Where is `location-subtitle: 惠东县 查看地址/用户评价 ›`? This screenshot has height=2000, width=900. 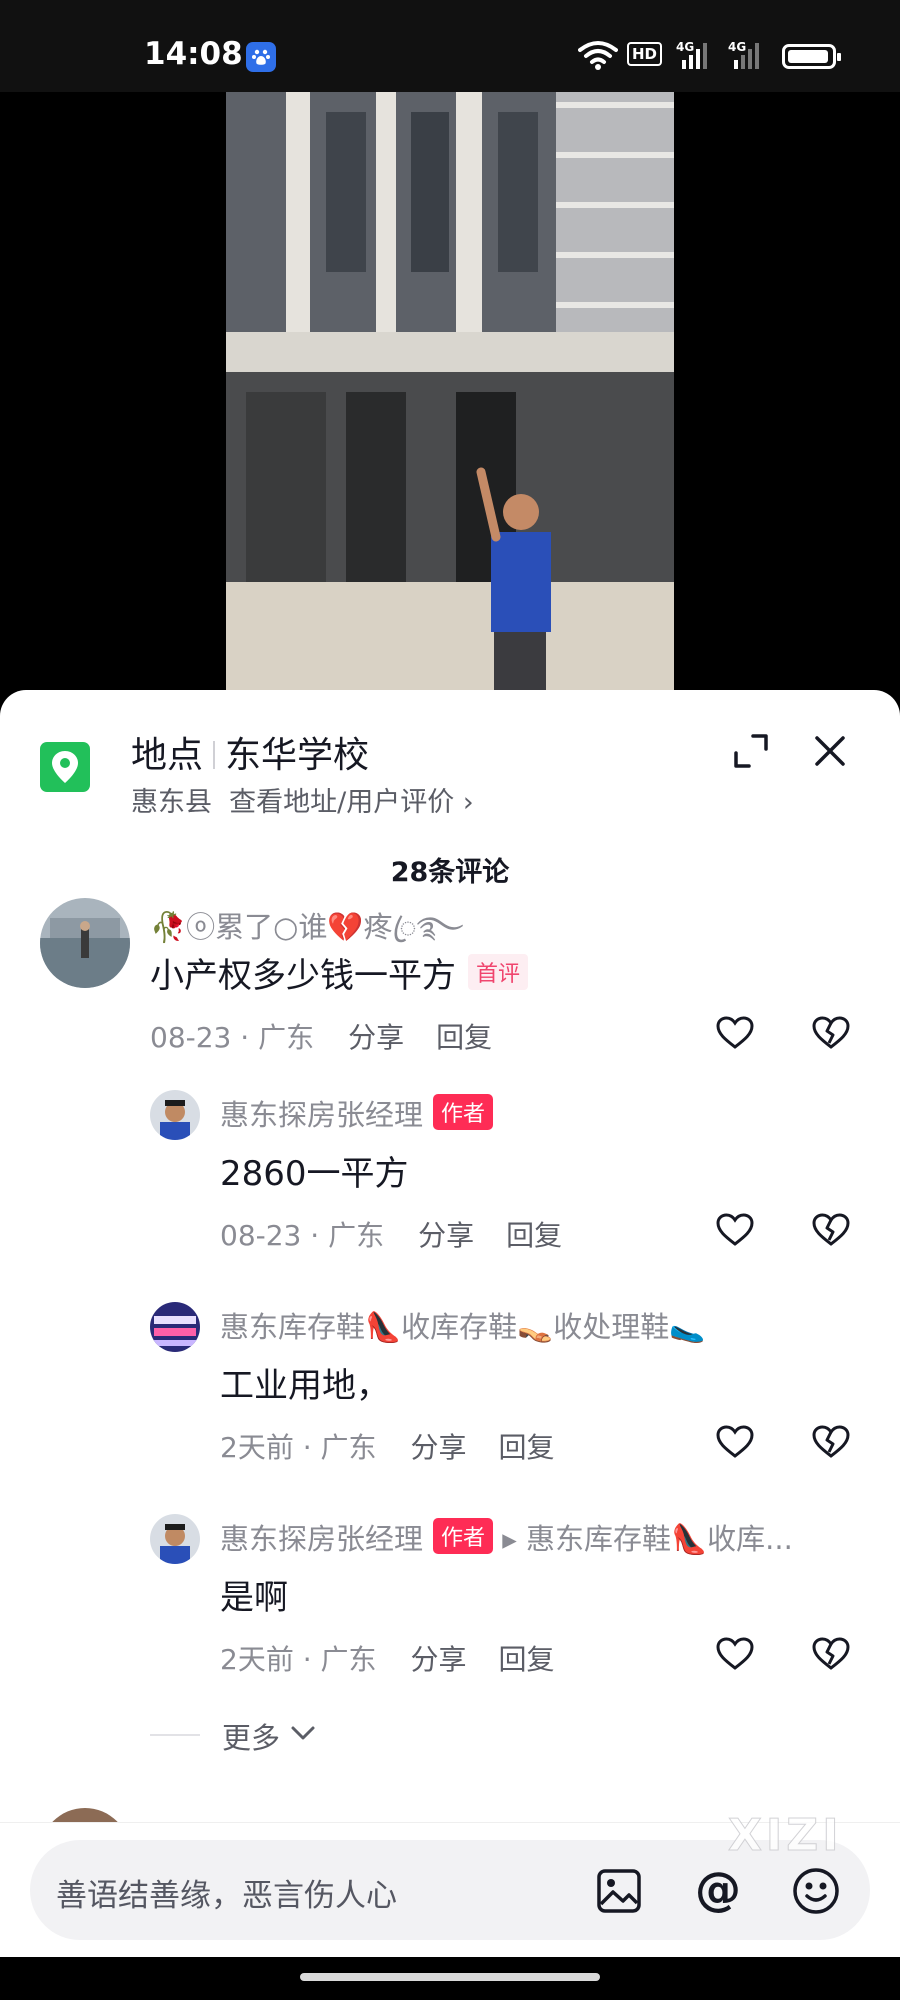
location-subtitle: 惠东县 查看地址/用户评价 › is located at coordinates (302, 799).